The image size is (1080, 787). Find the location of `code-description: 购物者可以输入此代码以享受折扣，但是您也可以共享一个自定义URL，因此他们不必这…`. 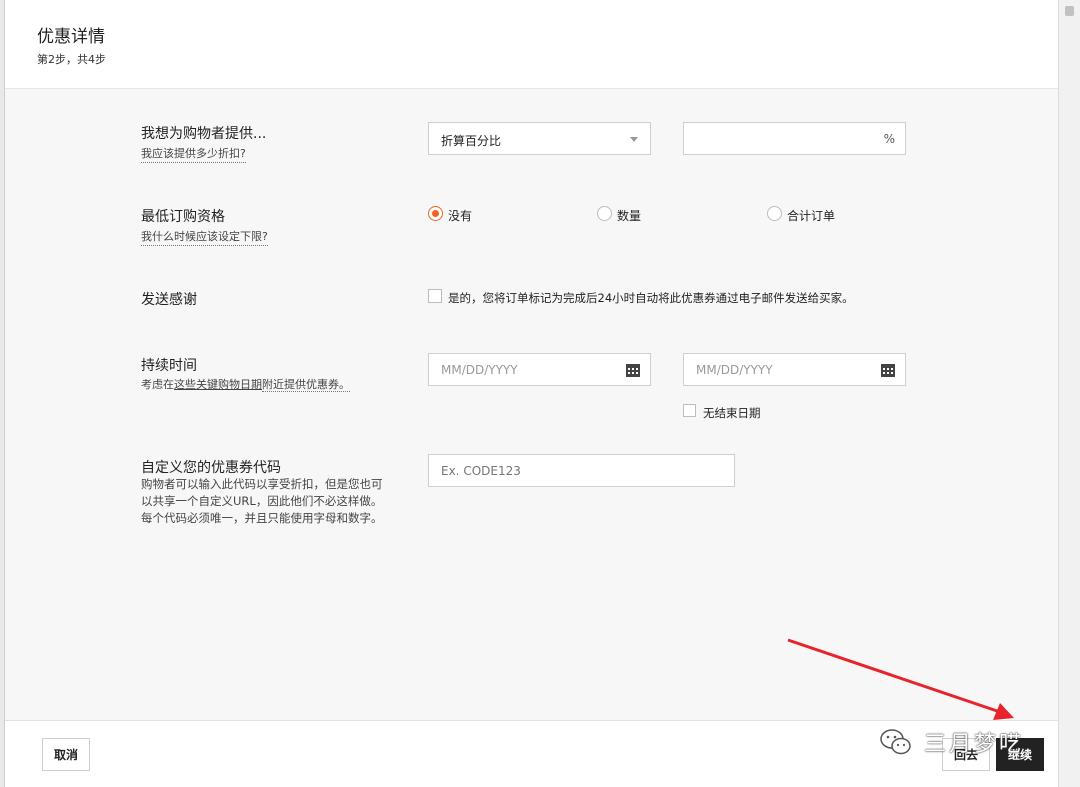

code-description: 购物者可以输入此代码以享受折扣，但是您也可以共享一个自定义URL，因此他们不必这… is located at coordinates (262, 501).